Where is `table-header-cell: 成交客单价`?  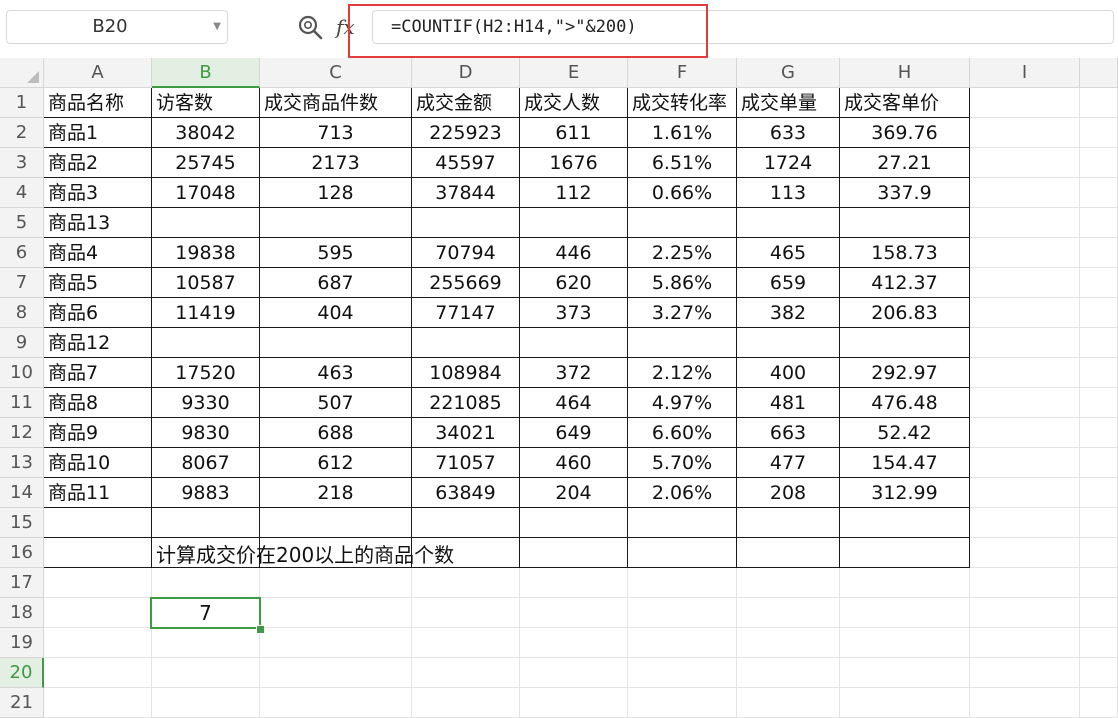 table-header-cell: 成交客单价 is located at coordinates (905, 103).